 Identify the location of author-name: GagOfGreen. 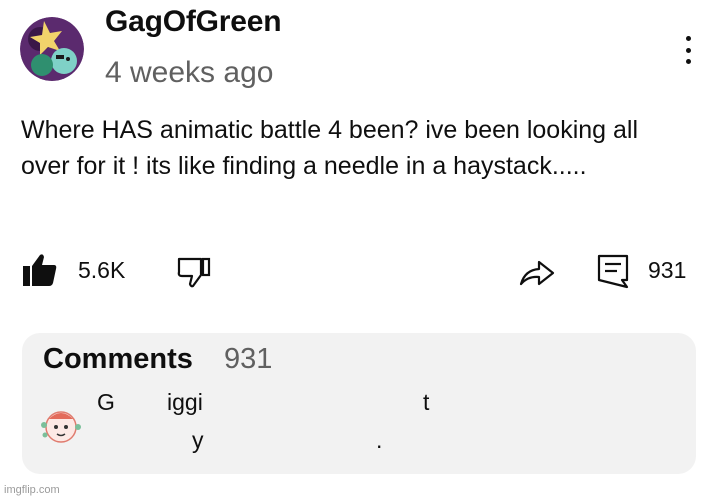
(193, 22).